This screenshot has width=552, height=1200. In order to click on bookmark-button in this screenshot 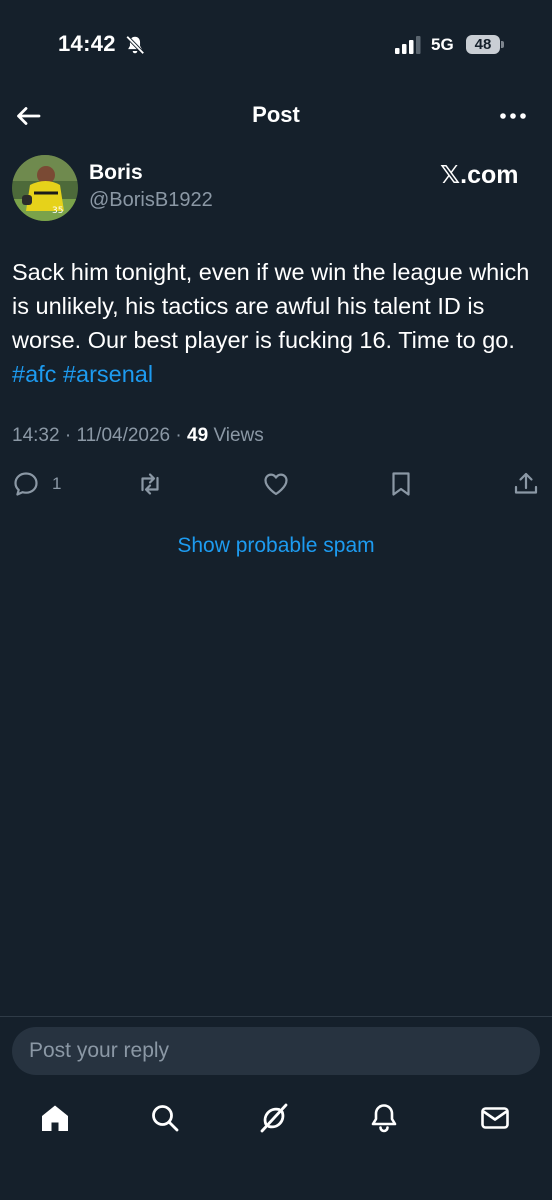, I will do `click(401, 486)`.